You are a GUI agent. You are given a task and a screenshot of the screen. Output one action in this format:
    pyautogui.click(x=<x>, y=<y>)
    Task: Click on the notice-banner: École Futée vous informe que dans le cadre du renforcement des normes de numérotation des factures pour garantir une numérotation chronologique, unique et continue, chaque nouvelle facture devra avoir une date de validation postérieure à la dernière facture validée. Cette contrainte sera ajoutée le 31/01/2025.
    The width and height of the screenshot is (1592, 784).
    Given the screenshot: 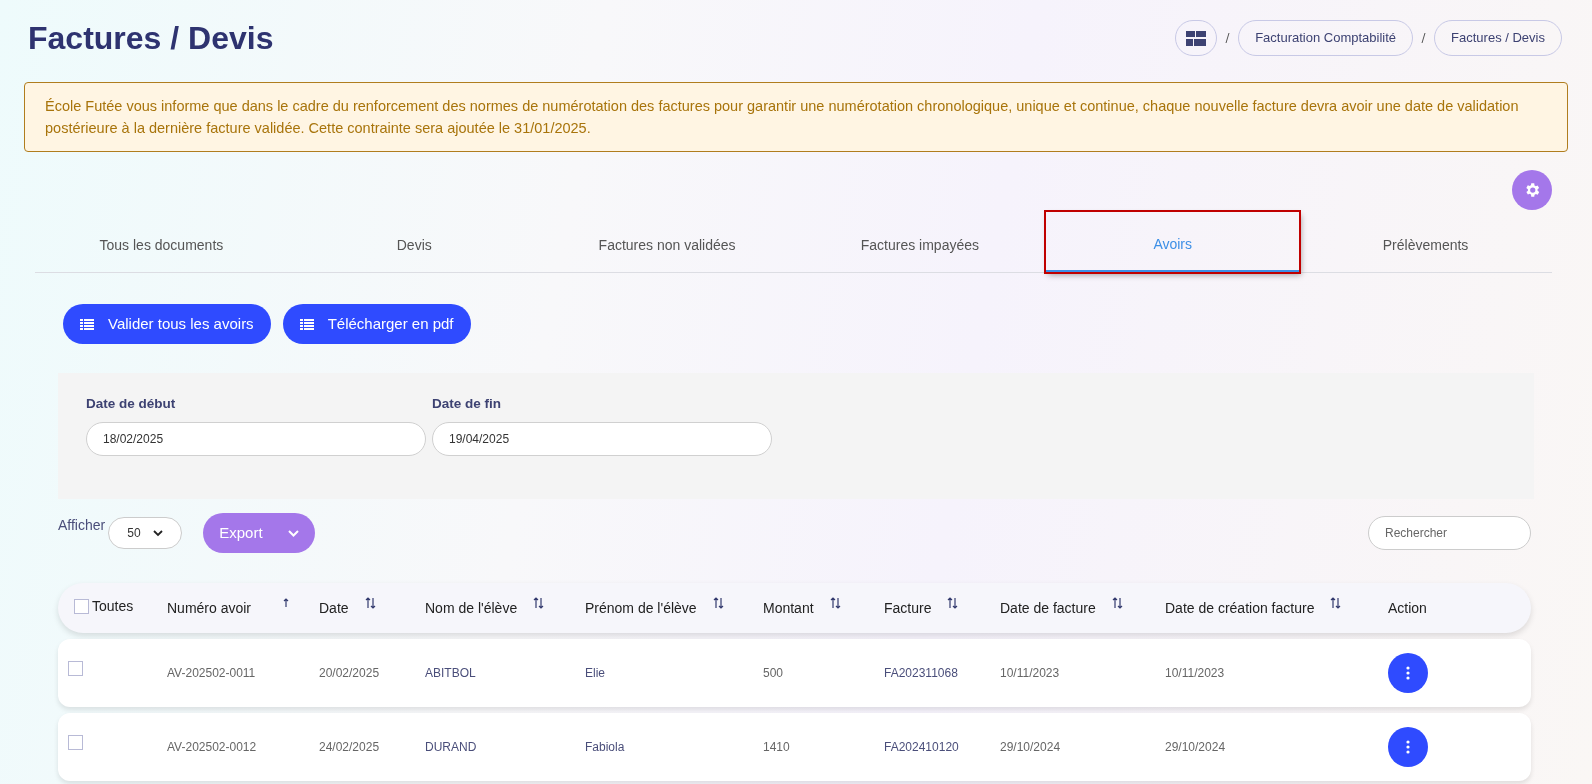 What is the action you would take?
    pyautogui.click(x=796, y=117)
    